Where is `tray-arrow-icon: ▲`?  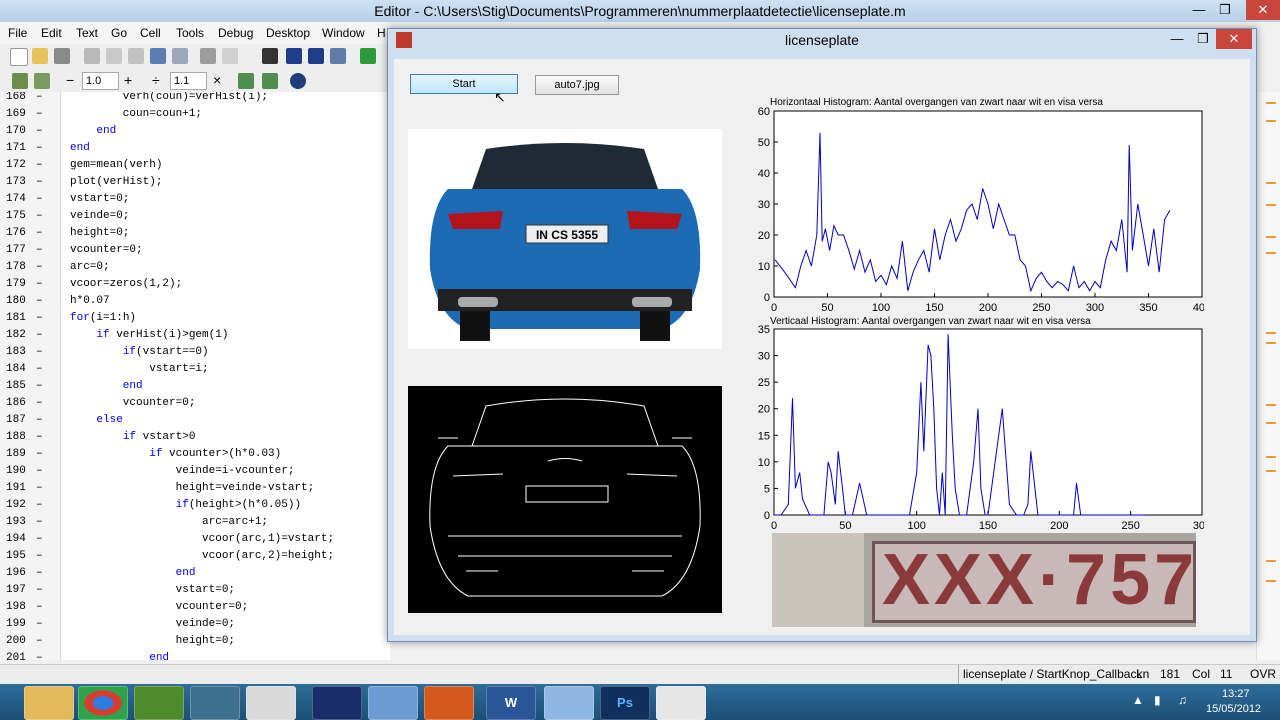
tray-arrow-icon: ▲ is located at coordinates (1138, 700).